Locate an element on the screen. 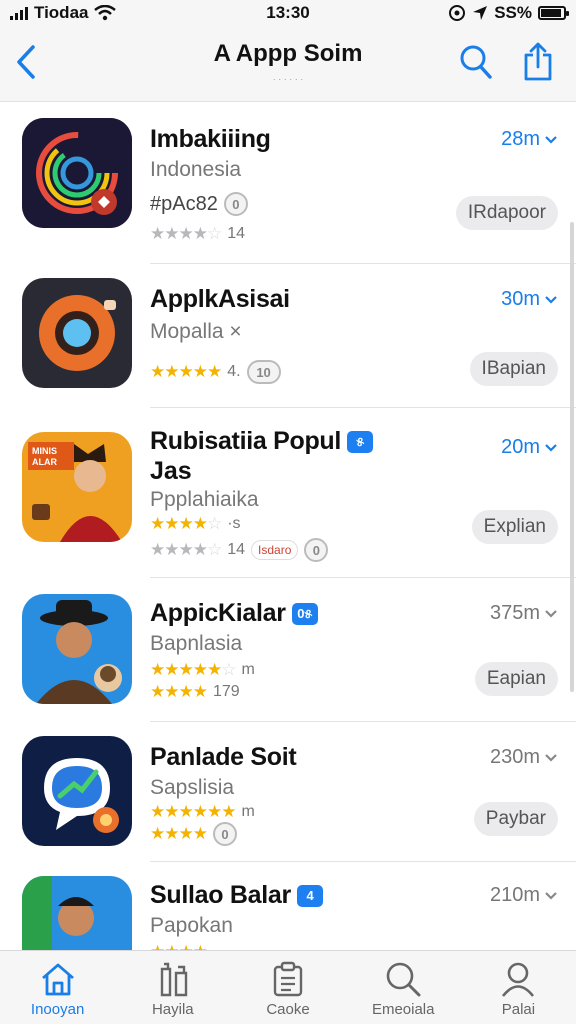 Image resolution: width=576 pixels, height=1024 pixels. app-size-label: 20m is located at coordinates (520, 447).